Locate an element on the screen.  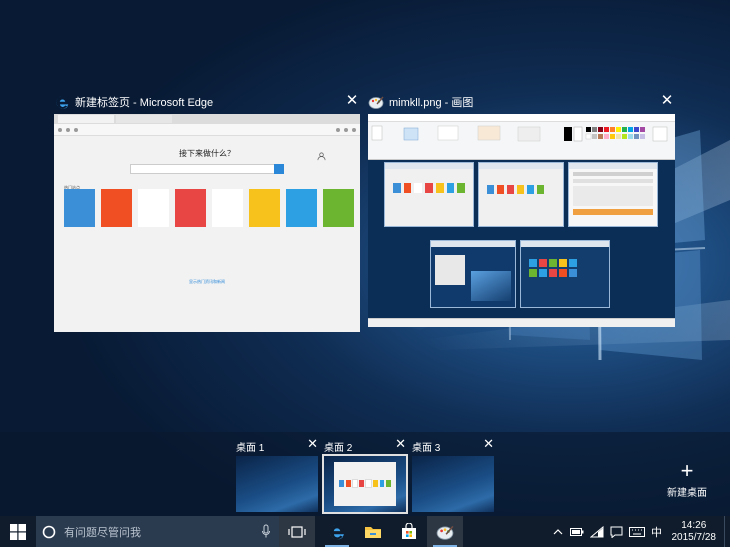
plus-icon: + is located at coordinates (687, 470).